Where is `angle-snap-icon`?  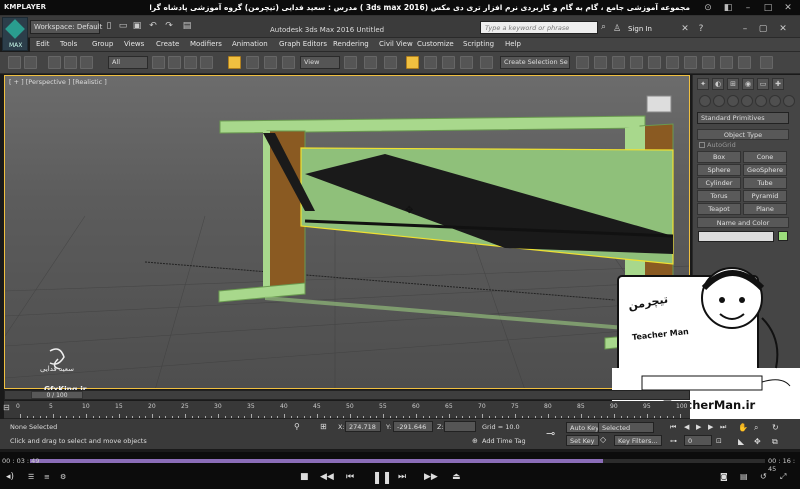
angle-snap-icon is located at coordinates (430, 62).